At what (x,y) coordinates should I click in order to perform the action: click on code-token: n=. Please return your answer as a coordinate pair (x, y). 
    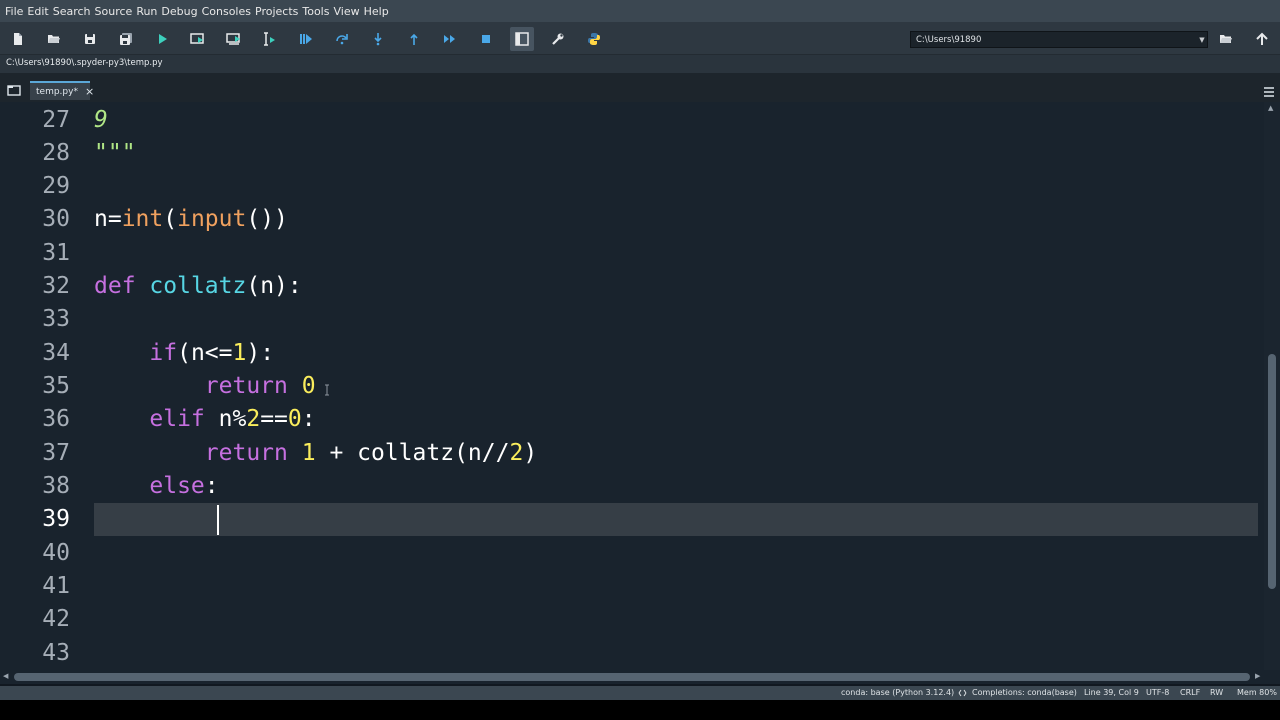
    Looking at the image, I should click on (108, 219).